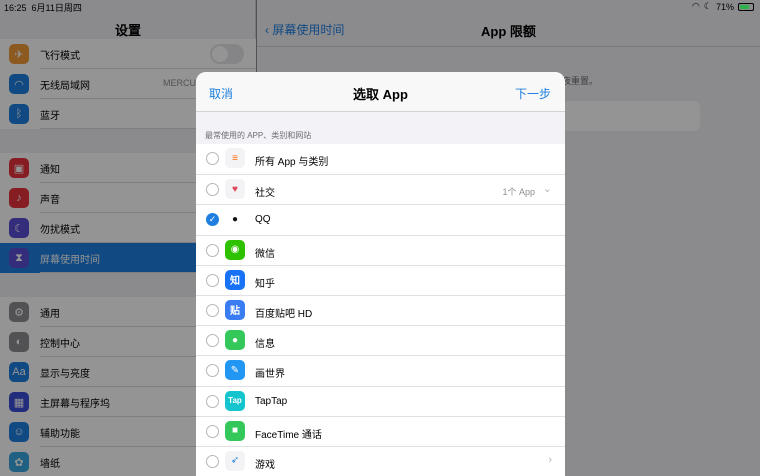  What do you see at coordinates (696, 6) in the screenshot?
I see `wifi-icon: ◠` at bounding box center [696, 6].